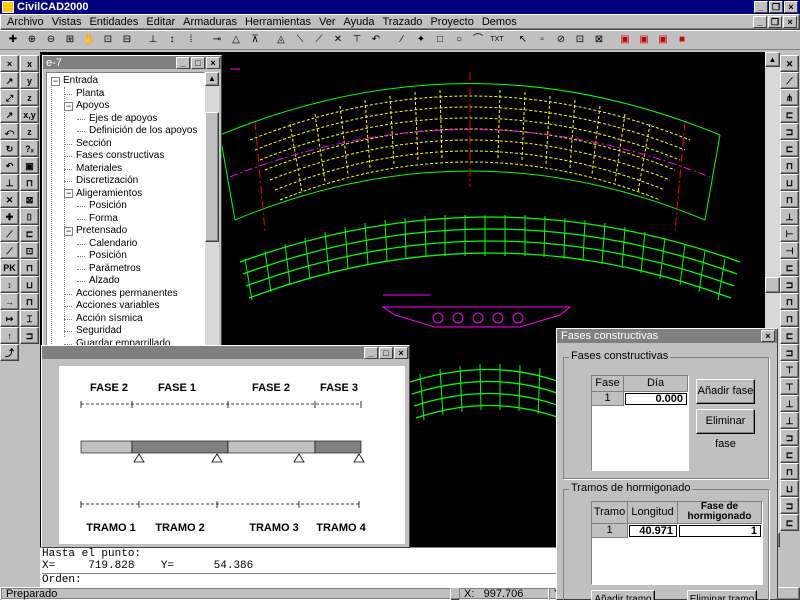 The width and height of the screenshot is (800, 600). Describe the element at coordinates (213, 62) in the screenshot. I see `tree-close-button: ×` at that location.